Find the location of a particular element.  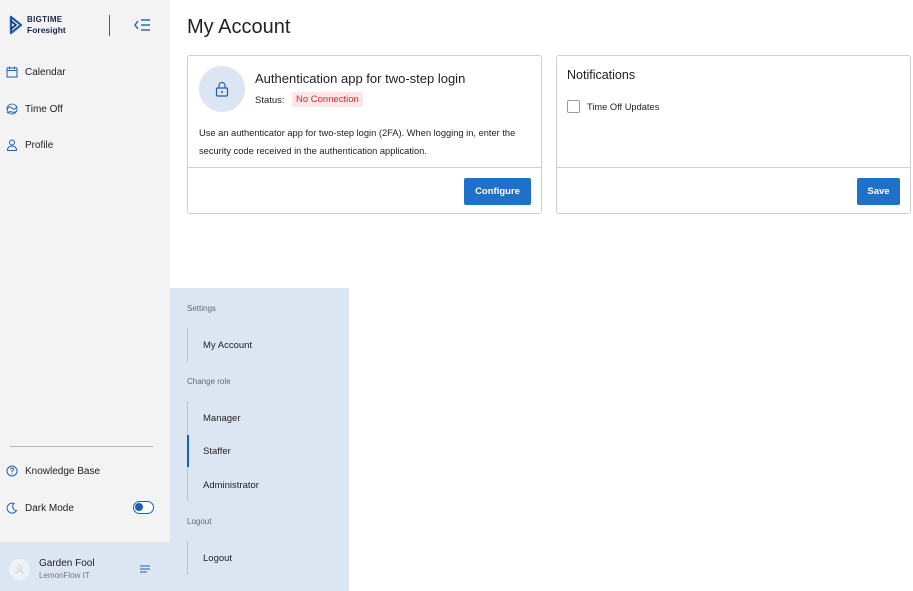

lock-badge is located at coordinates (222, 89).